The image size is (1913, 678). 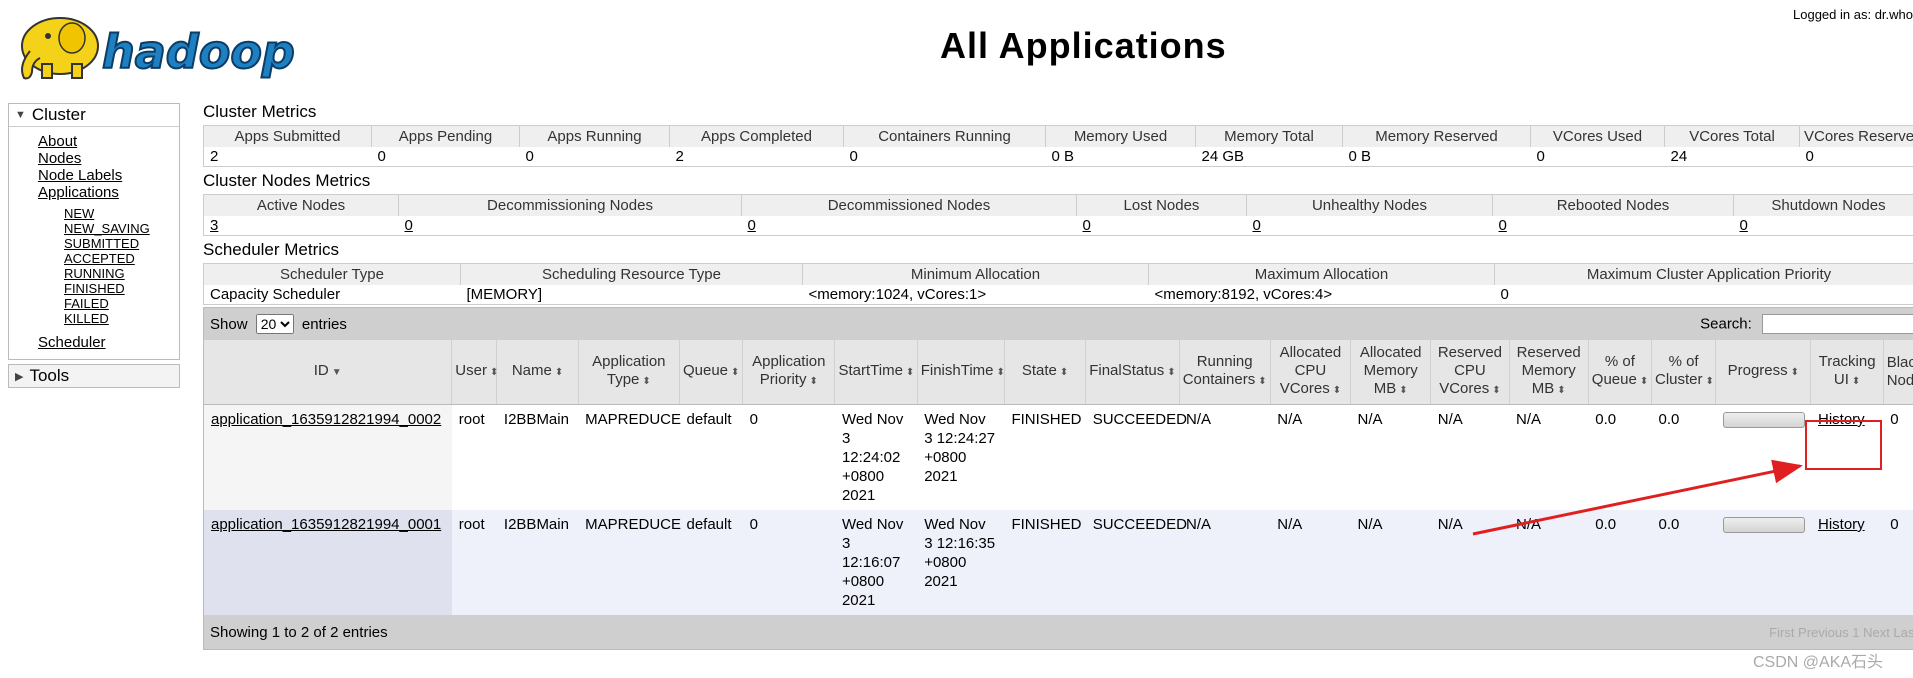 What do you see at coordinates (570, 205) in the screenshot?
I see `table-header: Decommissioning Nodes` at bounding box center [570, 205].